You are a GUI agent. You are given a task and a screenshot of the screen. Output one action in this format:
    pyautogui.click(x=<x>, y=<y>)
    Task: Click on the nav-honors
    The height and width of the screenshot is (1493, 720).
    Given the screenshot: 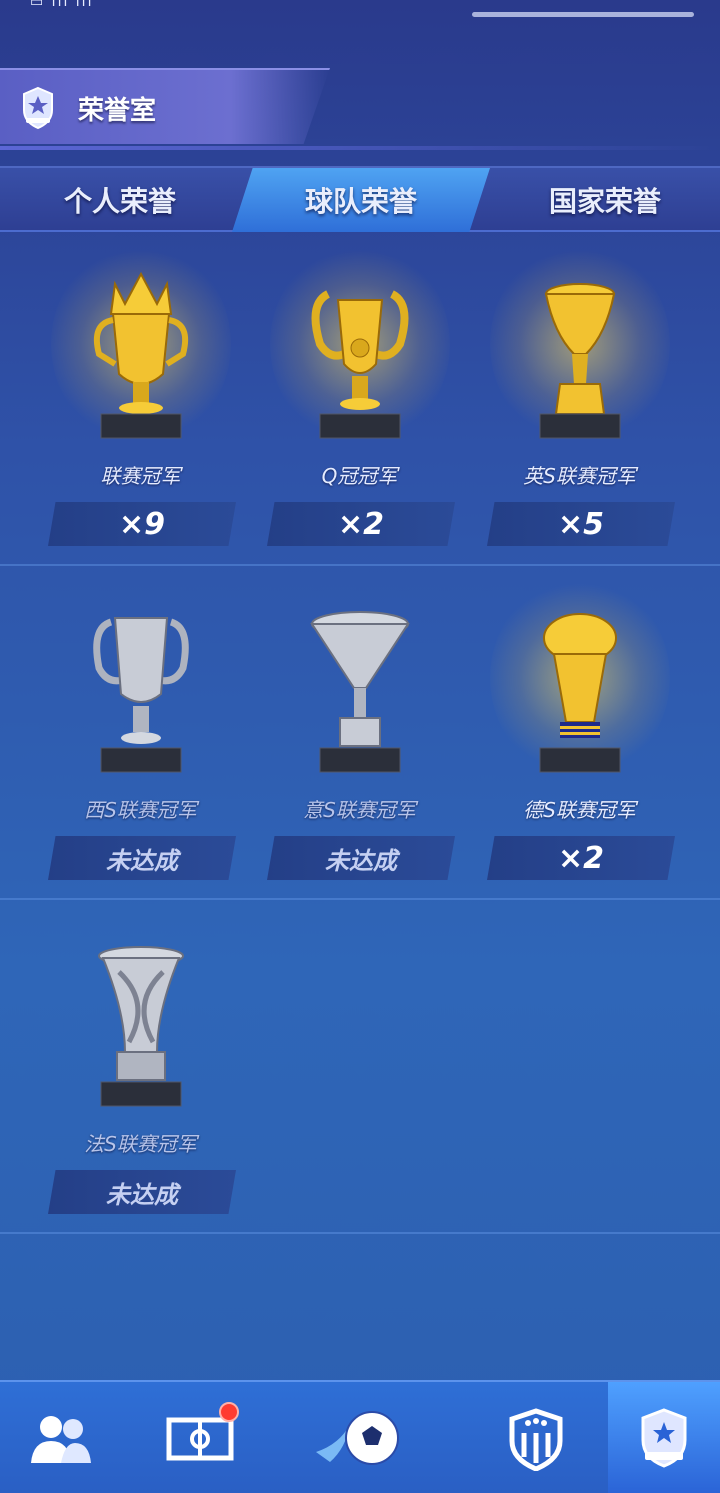 What is the action you would take?
    pyautogui.click(x=664, y=1437)
    